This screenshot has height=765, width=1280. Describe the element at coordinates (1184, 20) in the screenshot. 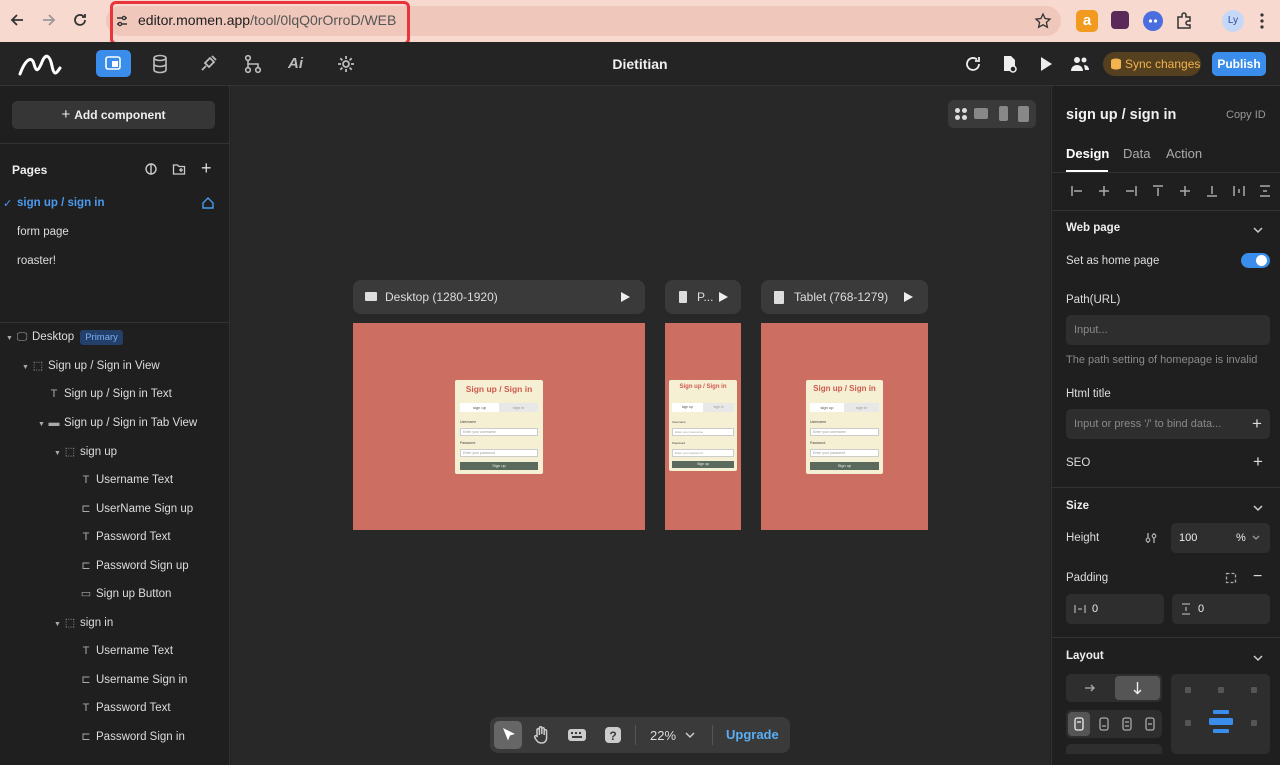

I see `extensions-icon` at that location.